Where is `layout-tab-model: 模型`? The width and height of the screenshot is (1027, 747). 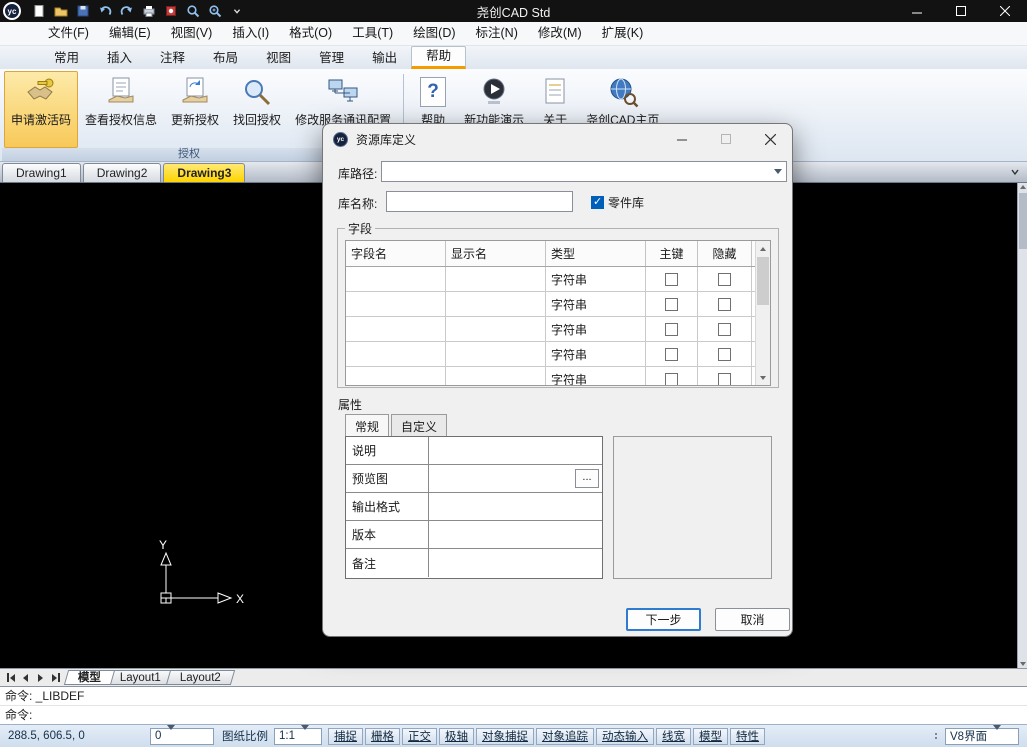 layout-tab-model: 模型 is located at coordinates (89, 677).